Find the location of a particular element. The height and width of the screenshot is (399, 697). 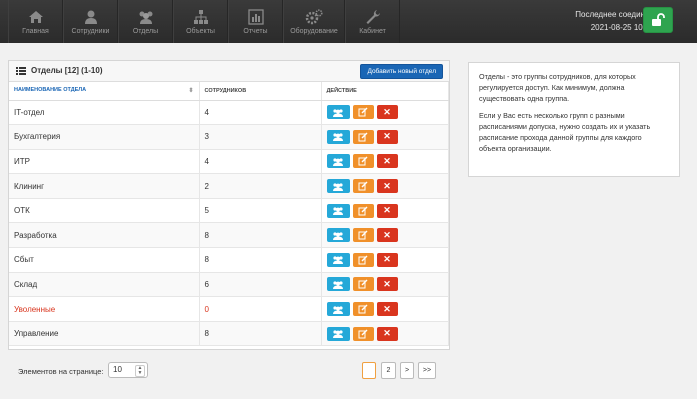

employee-count: 2 is located at coordinates (260, 186).